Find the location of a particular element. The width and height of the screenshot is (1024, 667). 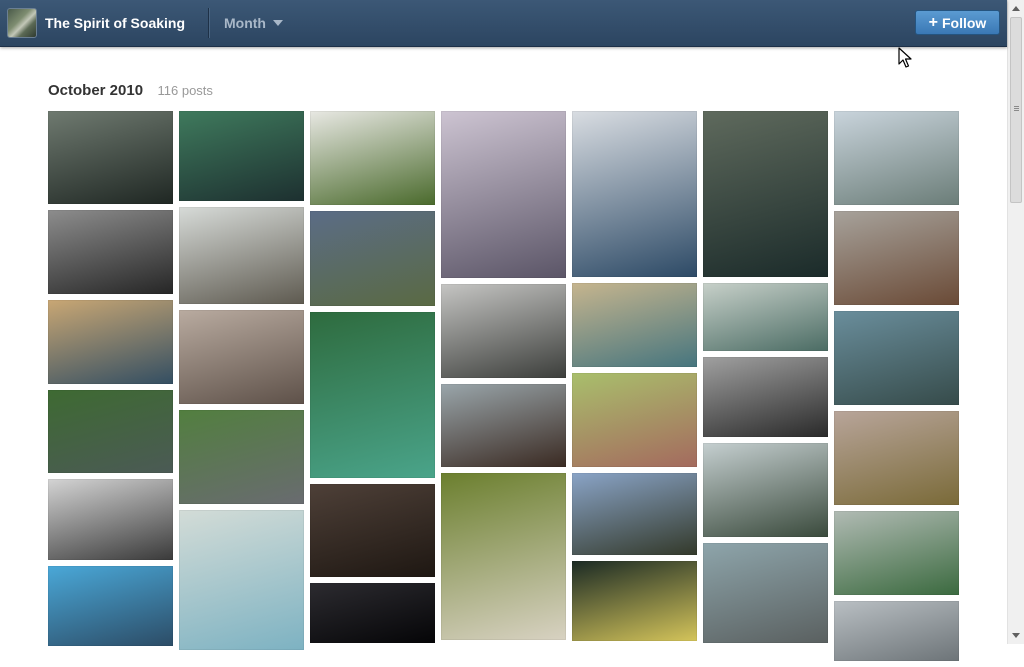

follow-button: + Follow is located at coordinates (957, 22).